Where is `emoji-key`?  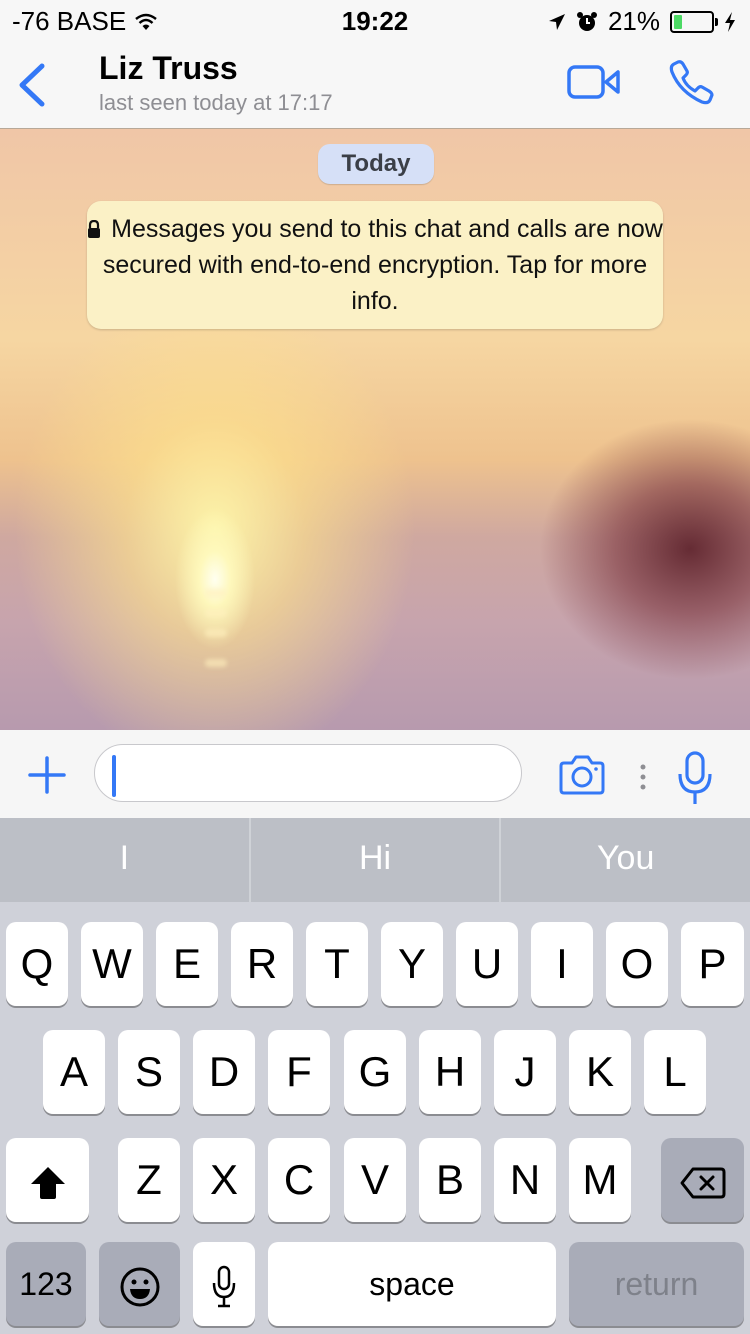
emoji-key is located at coordinates (139, 1284).